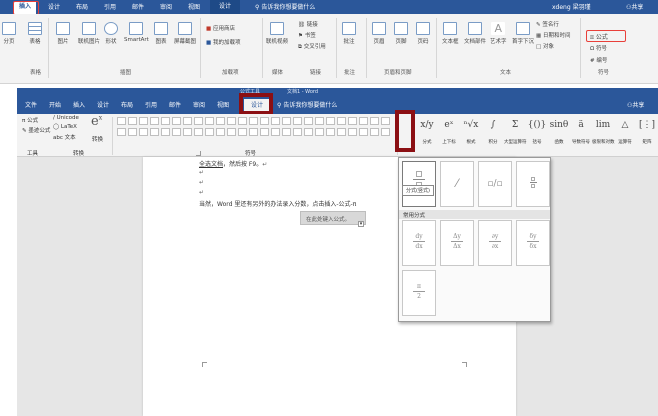 Image resolution: width=658 pixels, height=416 pixels. What do you see at coordinates (471, 131) in the screenshot?
I see `structure-button: ⁿ√x 根式` at bounding box center [471, 131].